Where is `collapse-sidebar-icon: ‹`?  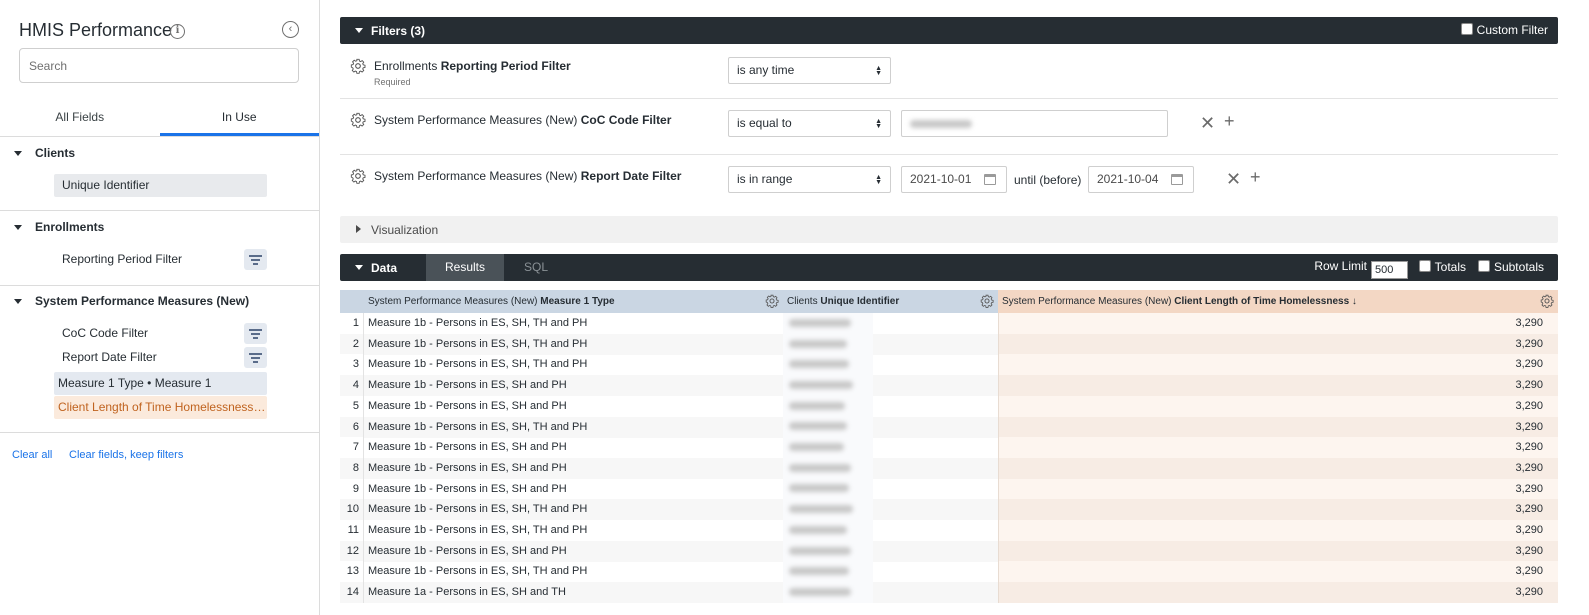 collapse-sidebar-icon: ‹ is located at coordinates (290, 29).